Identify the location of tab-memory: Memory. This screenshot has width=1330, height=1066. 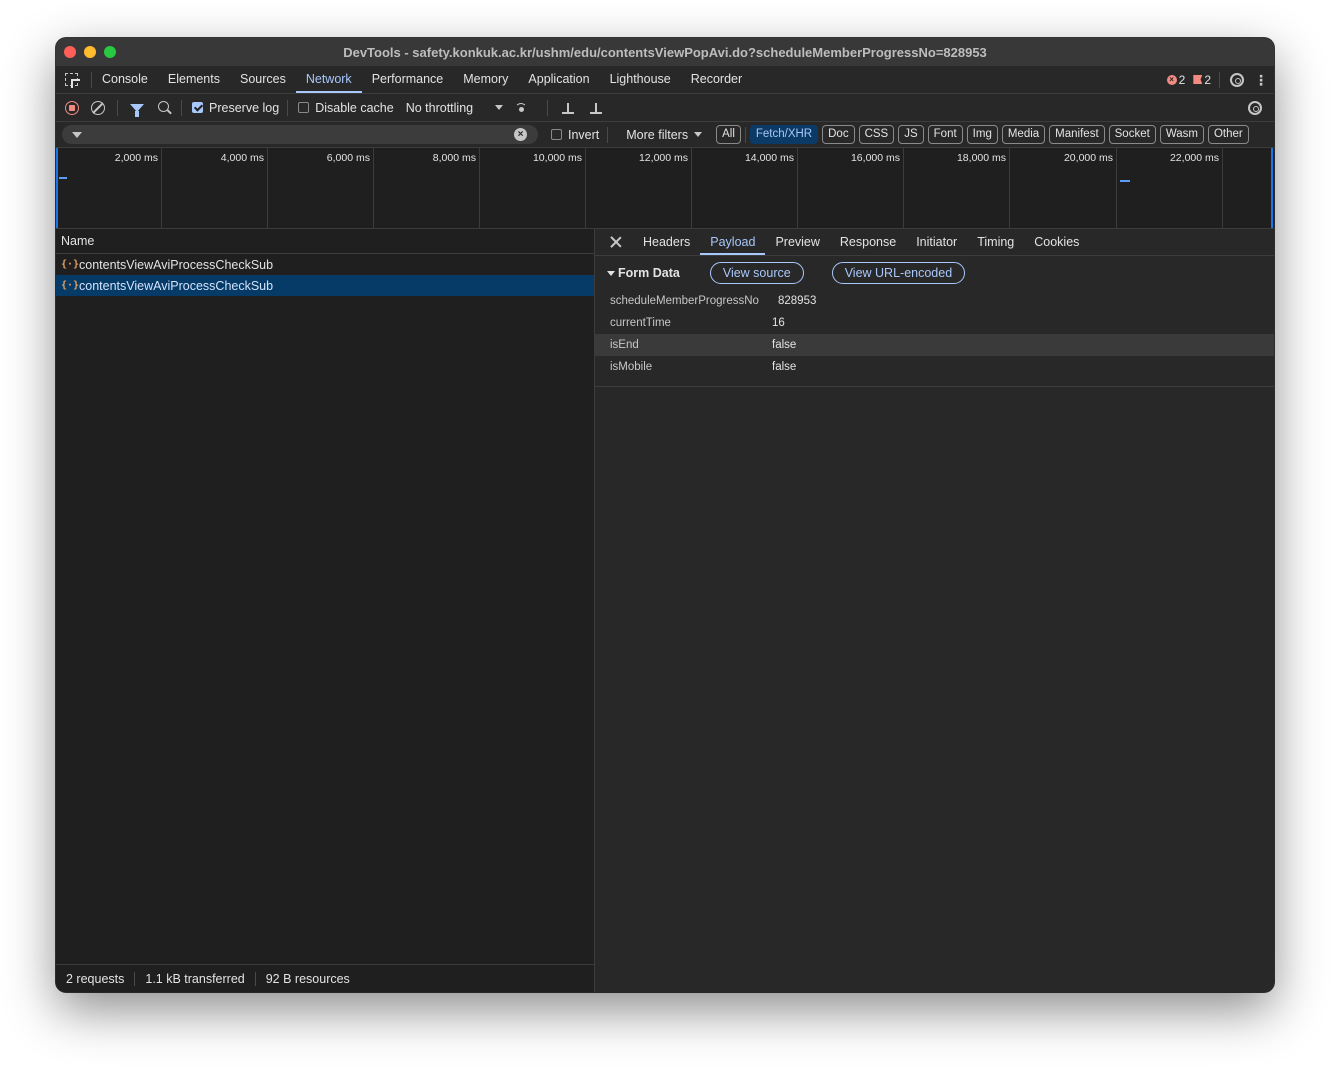
(485, 79).